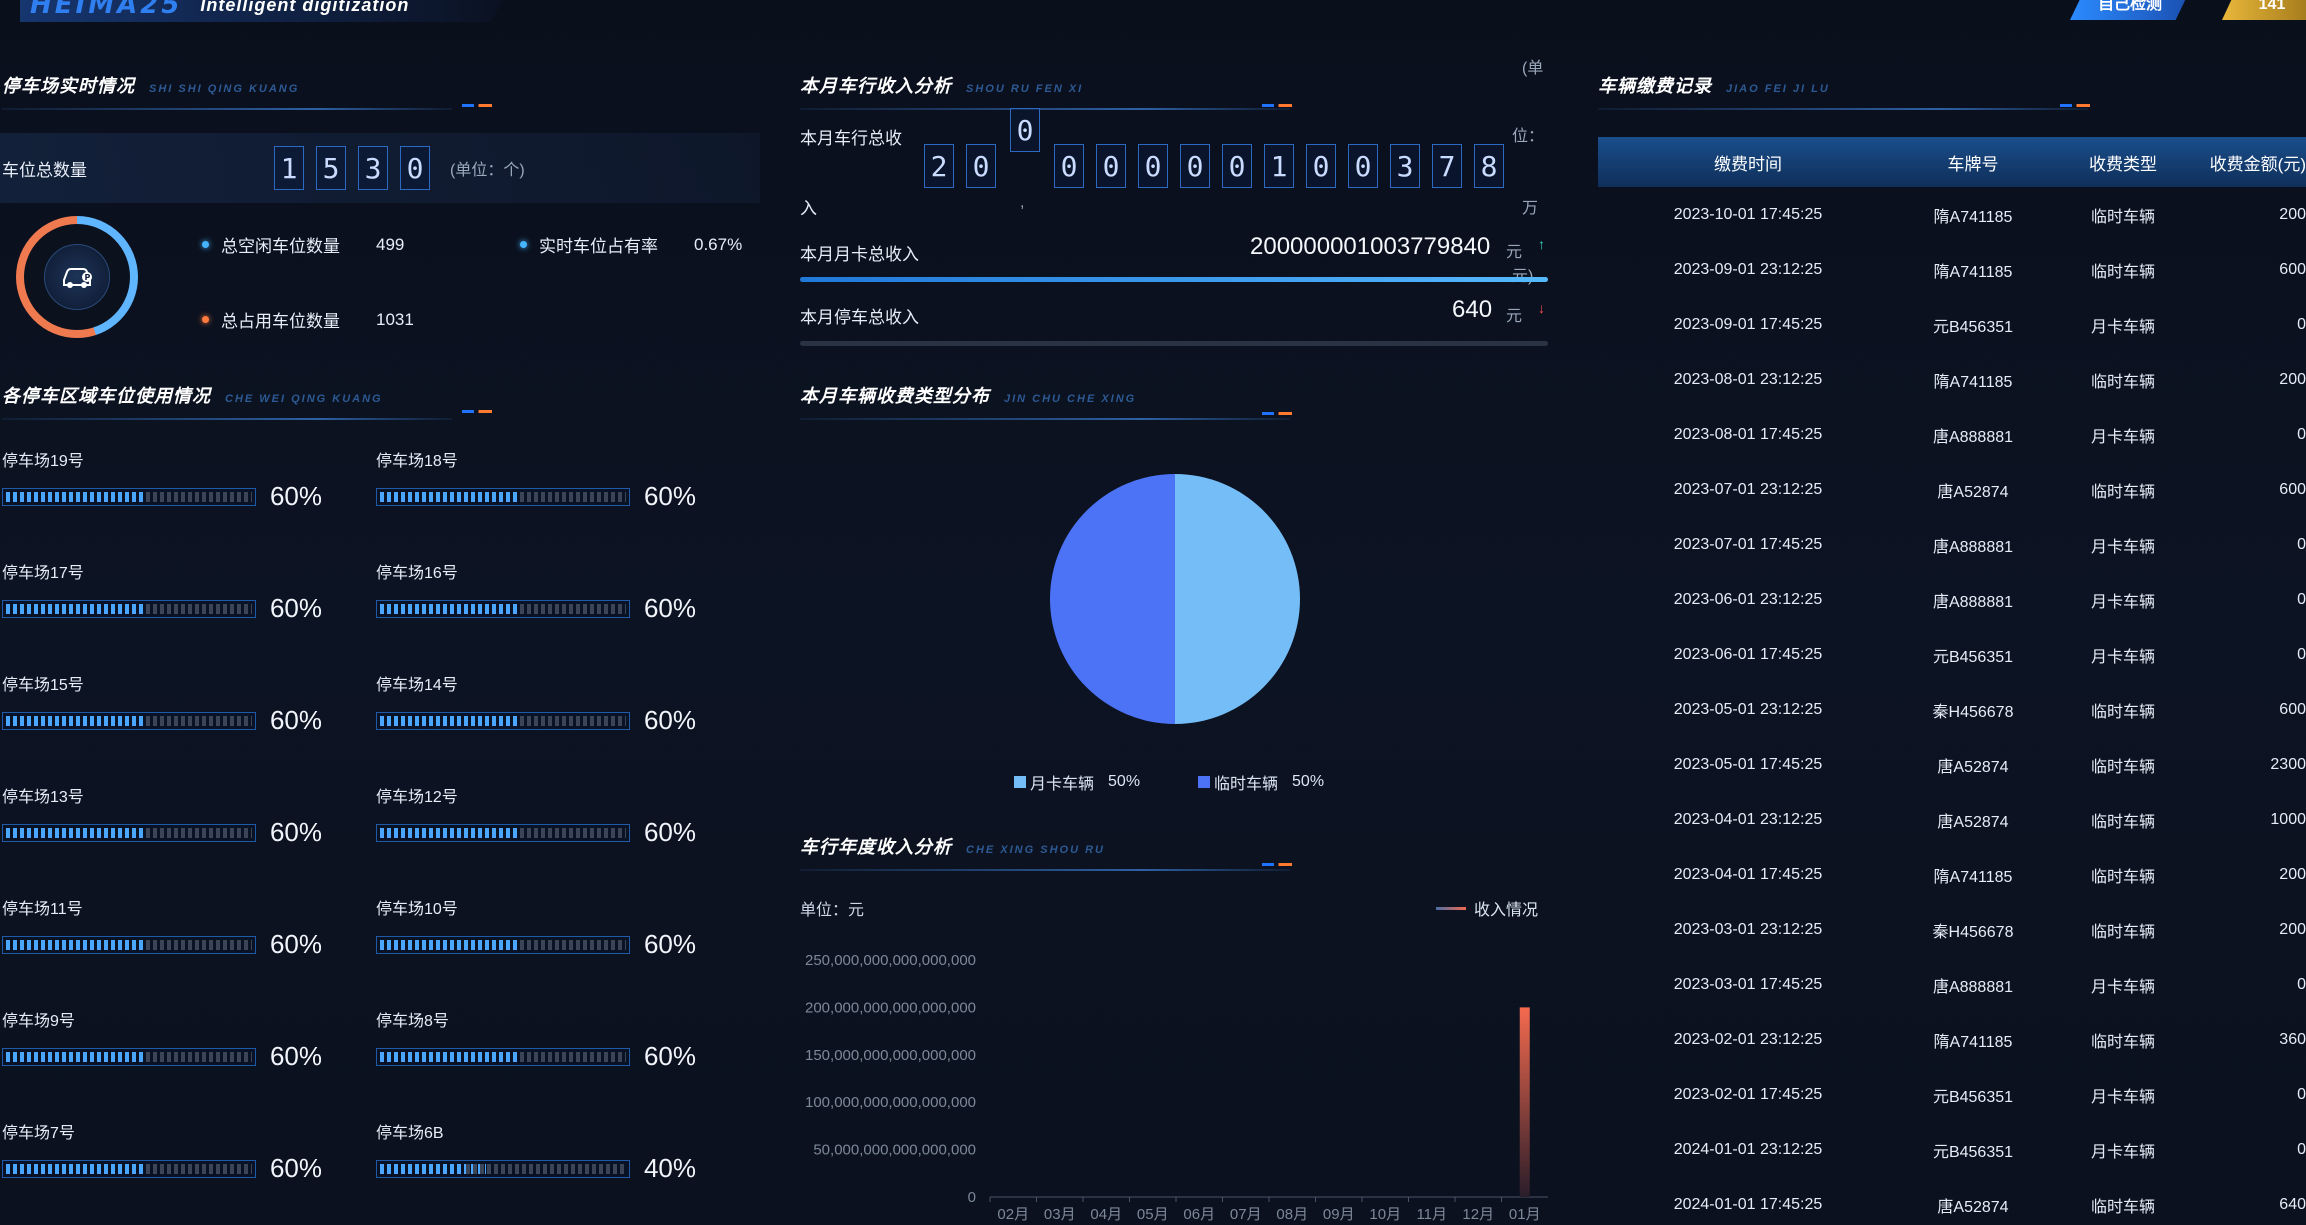 The width and height of the screenshot is (2306, 1225). I want to click on table-row: 2023-08-01 23:12:25 隋A741185 临时车辆 200, so click(1952, 379).